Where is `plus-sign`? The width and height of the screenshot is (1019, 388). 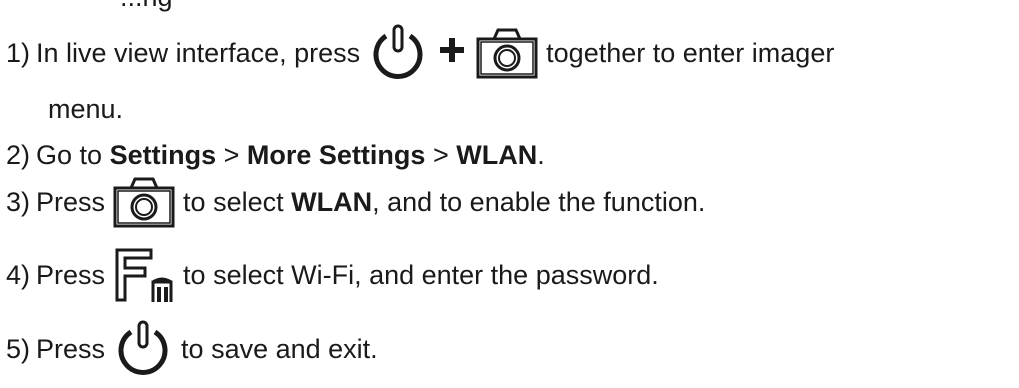
plus-sign is located at coordinates (452, 53).